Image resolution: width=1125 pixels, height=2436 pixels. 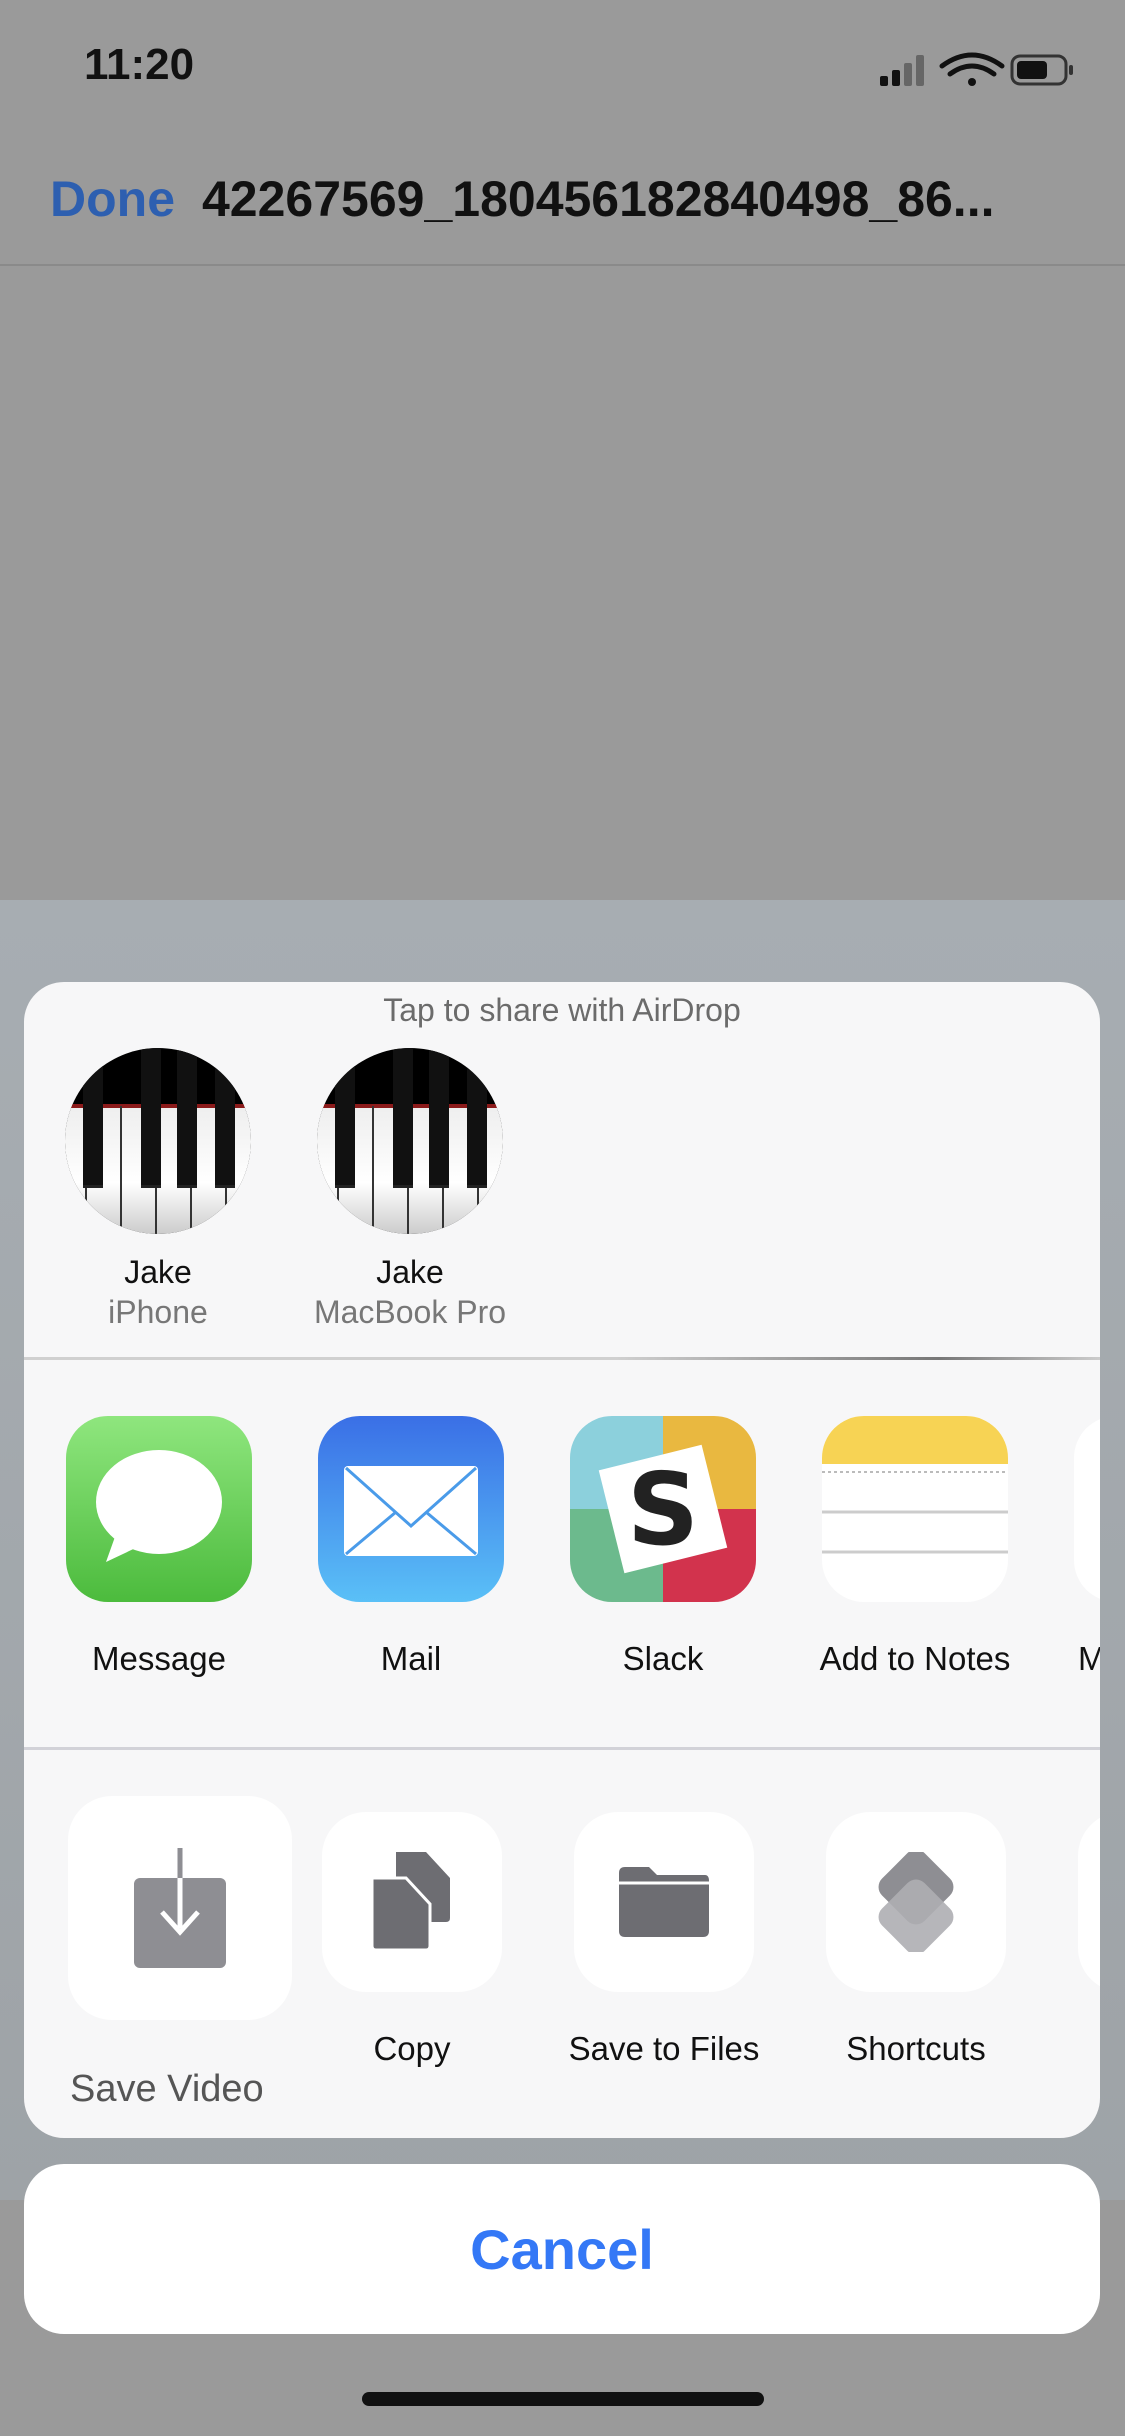 I want to click on mail-icon, so click(x=411, y=1509).